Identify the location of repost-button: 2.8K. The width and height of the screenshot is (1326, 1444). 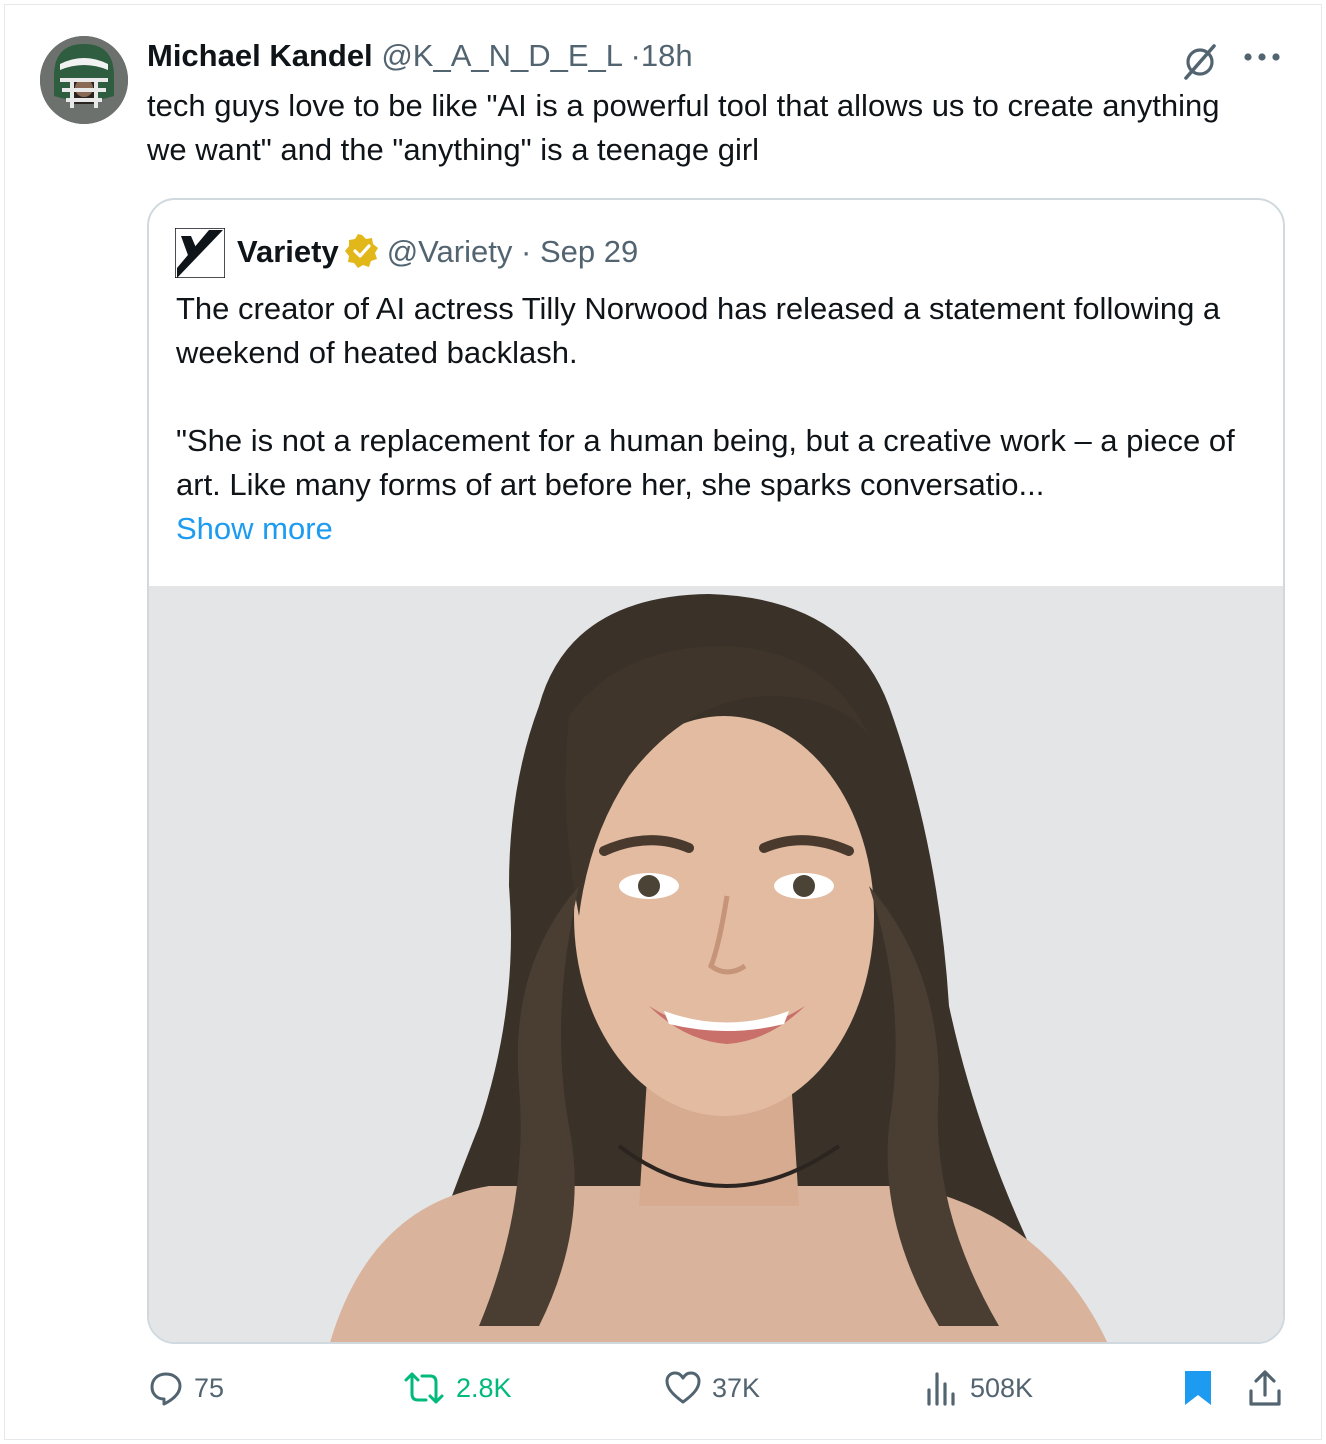
(457, 1388).